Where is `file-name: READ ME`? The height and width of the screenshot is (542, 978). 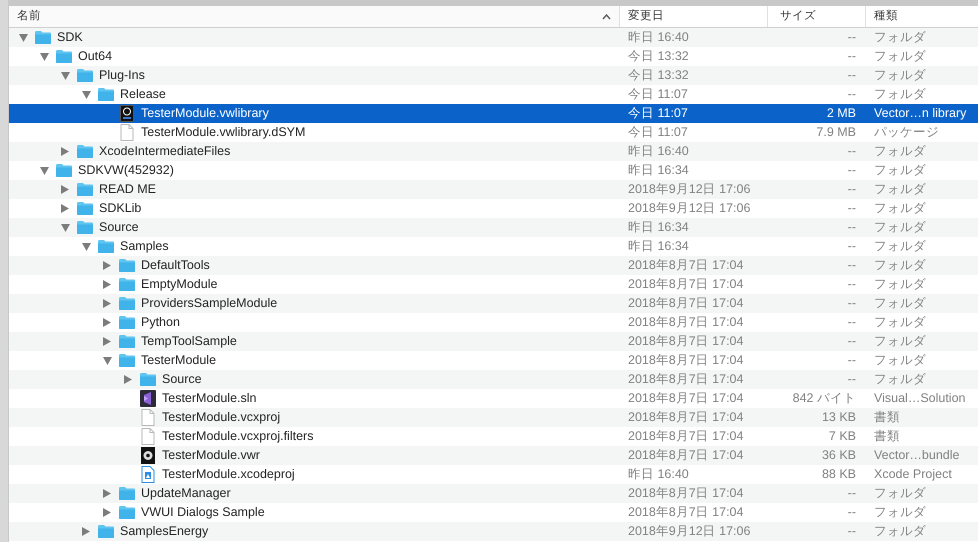 file-name: READ ME is located at coordinates (127, 189).